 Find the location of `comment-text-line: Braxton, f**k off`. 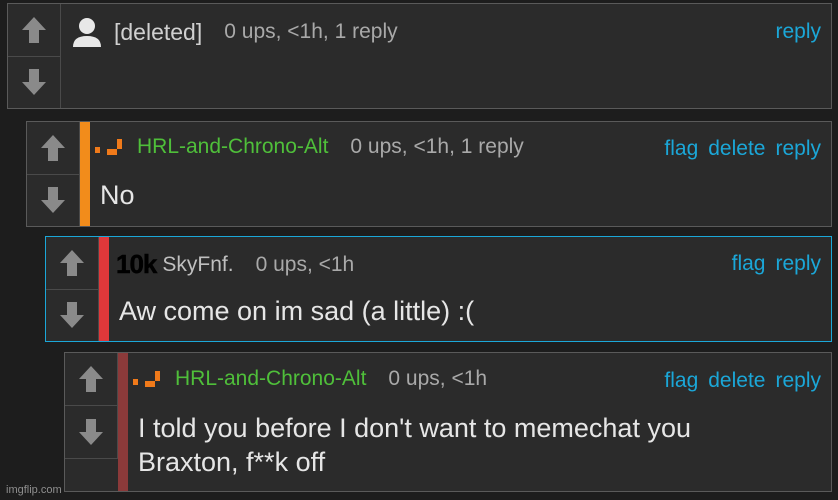

comment-text-line: Braxton, f**k off is located at coordinates (232, 462).